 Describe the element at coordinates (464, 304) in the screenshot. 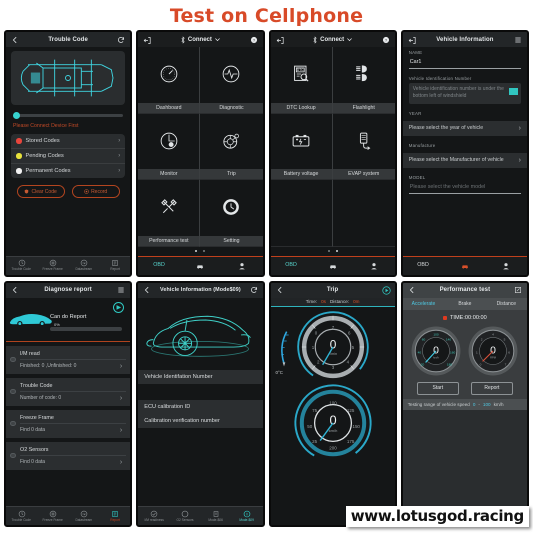

I see `tab-brake: Brake` at that location.